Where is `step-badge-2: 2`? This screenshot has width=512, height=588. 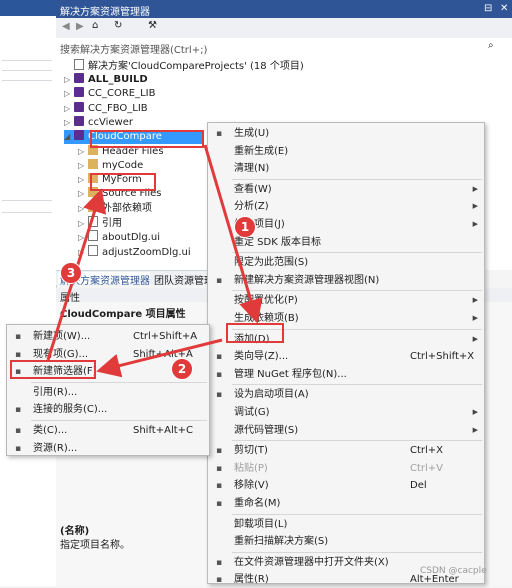 step-badge-2: 2 is located at coordinates (182, 369).